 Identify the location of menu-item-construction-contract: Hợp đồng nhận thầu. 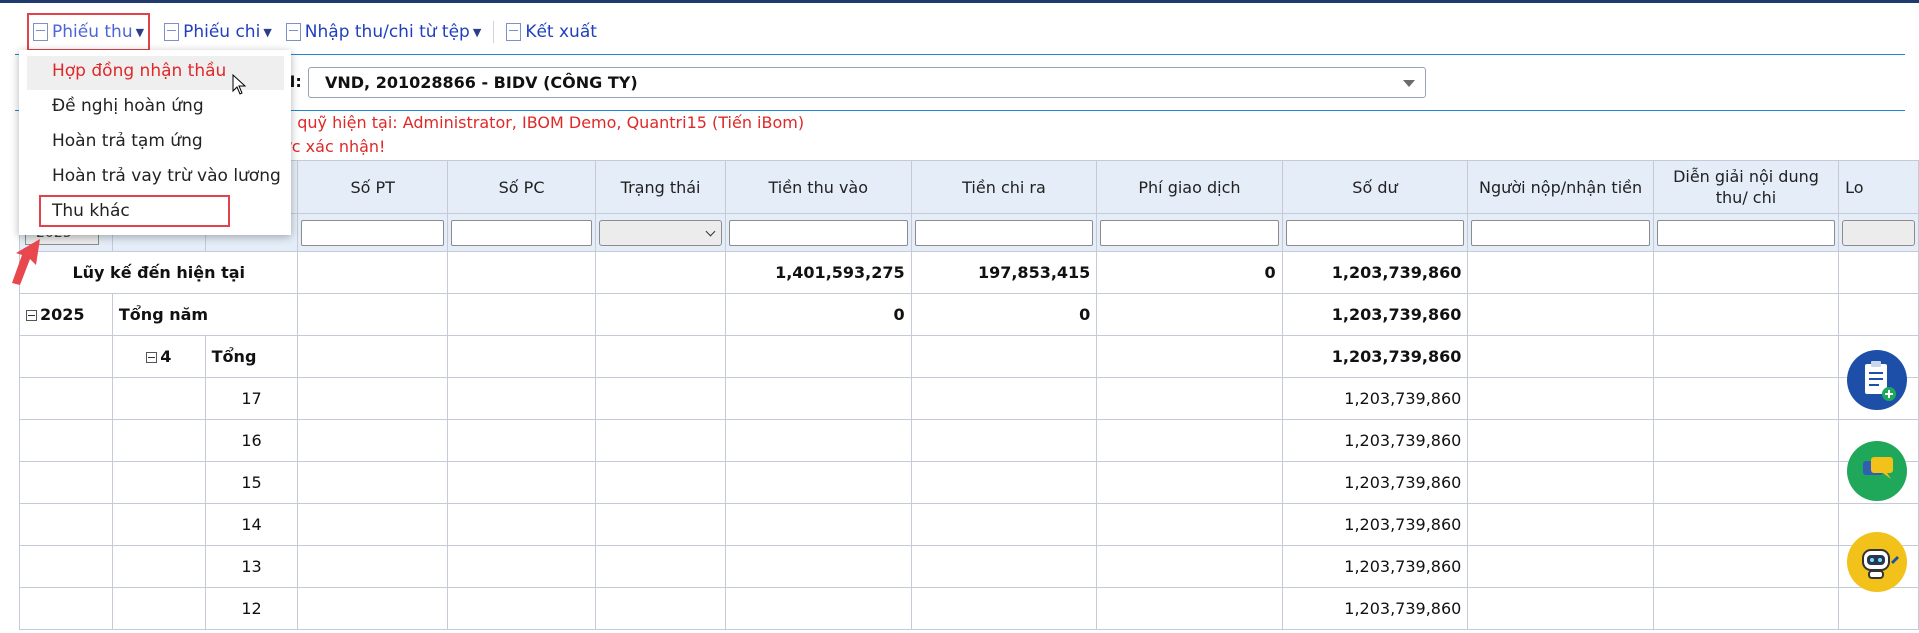
(139, 71).